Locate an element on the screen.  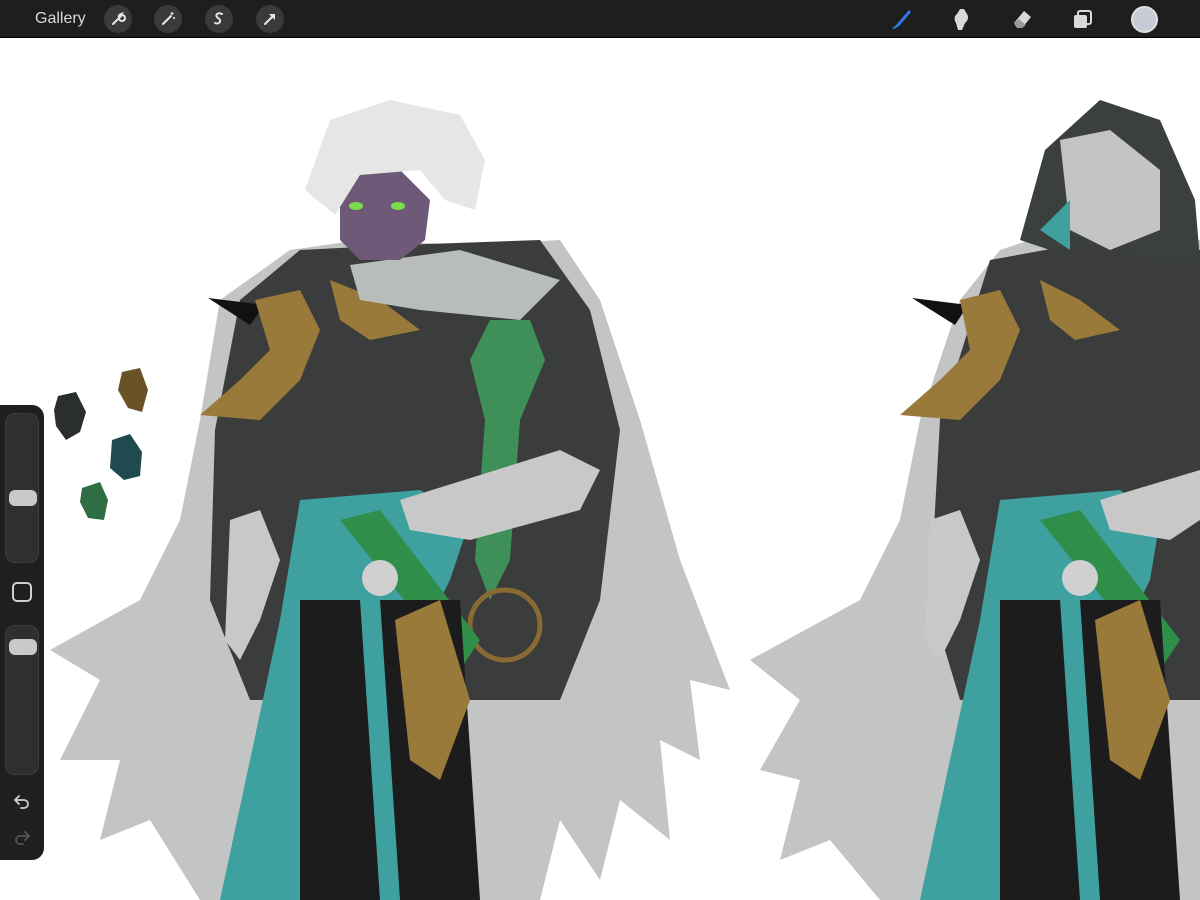
transform-arrow-icon is located at coordinates (269, 19).